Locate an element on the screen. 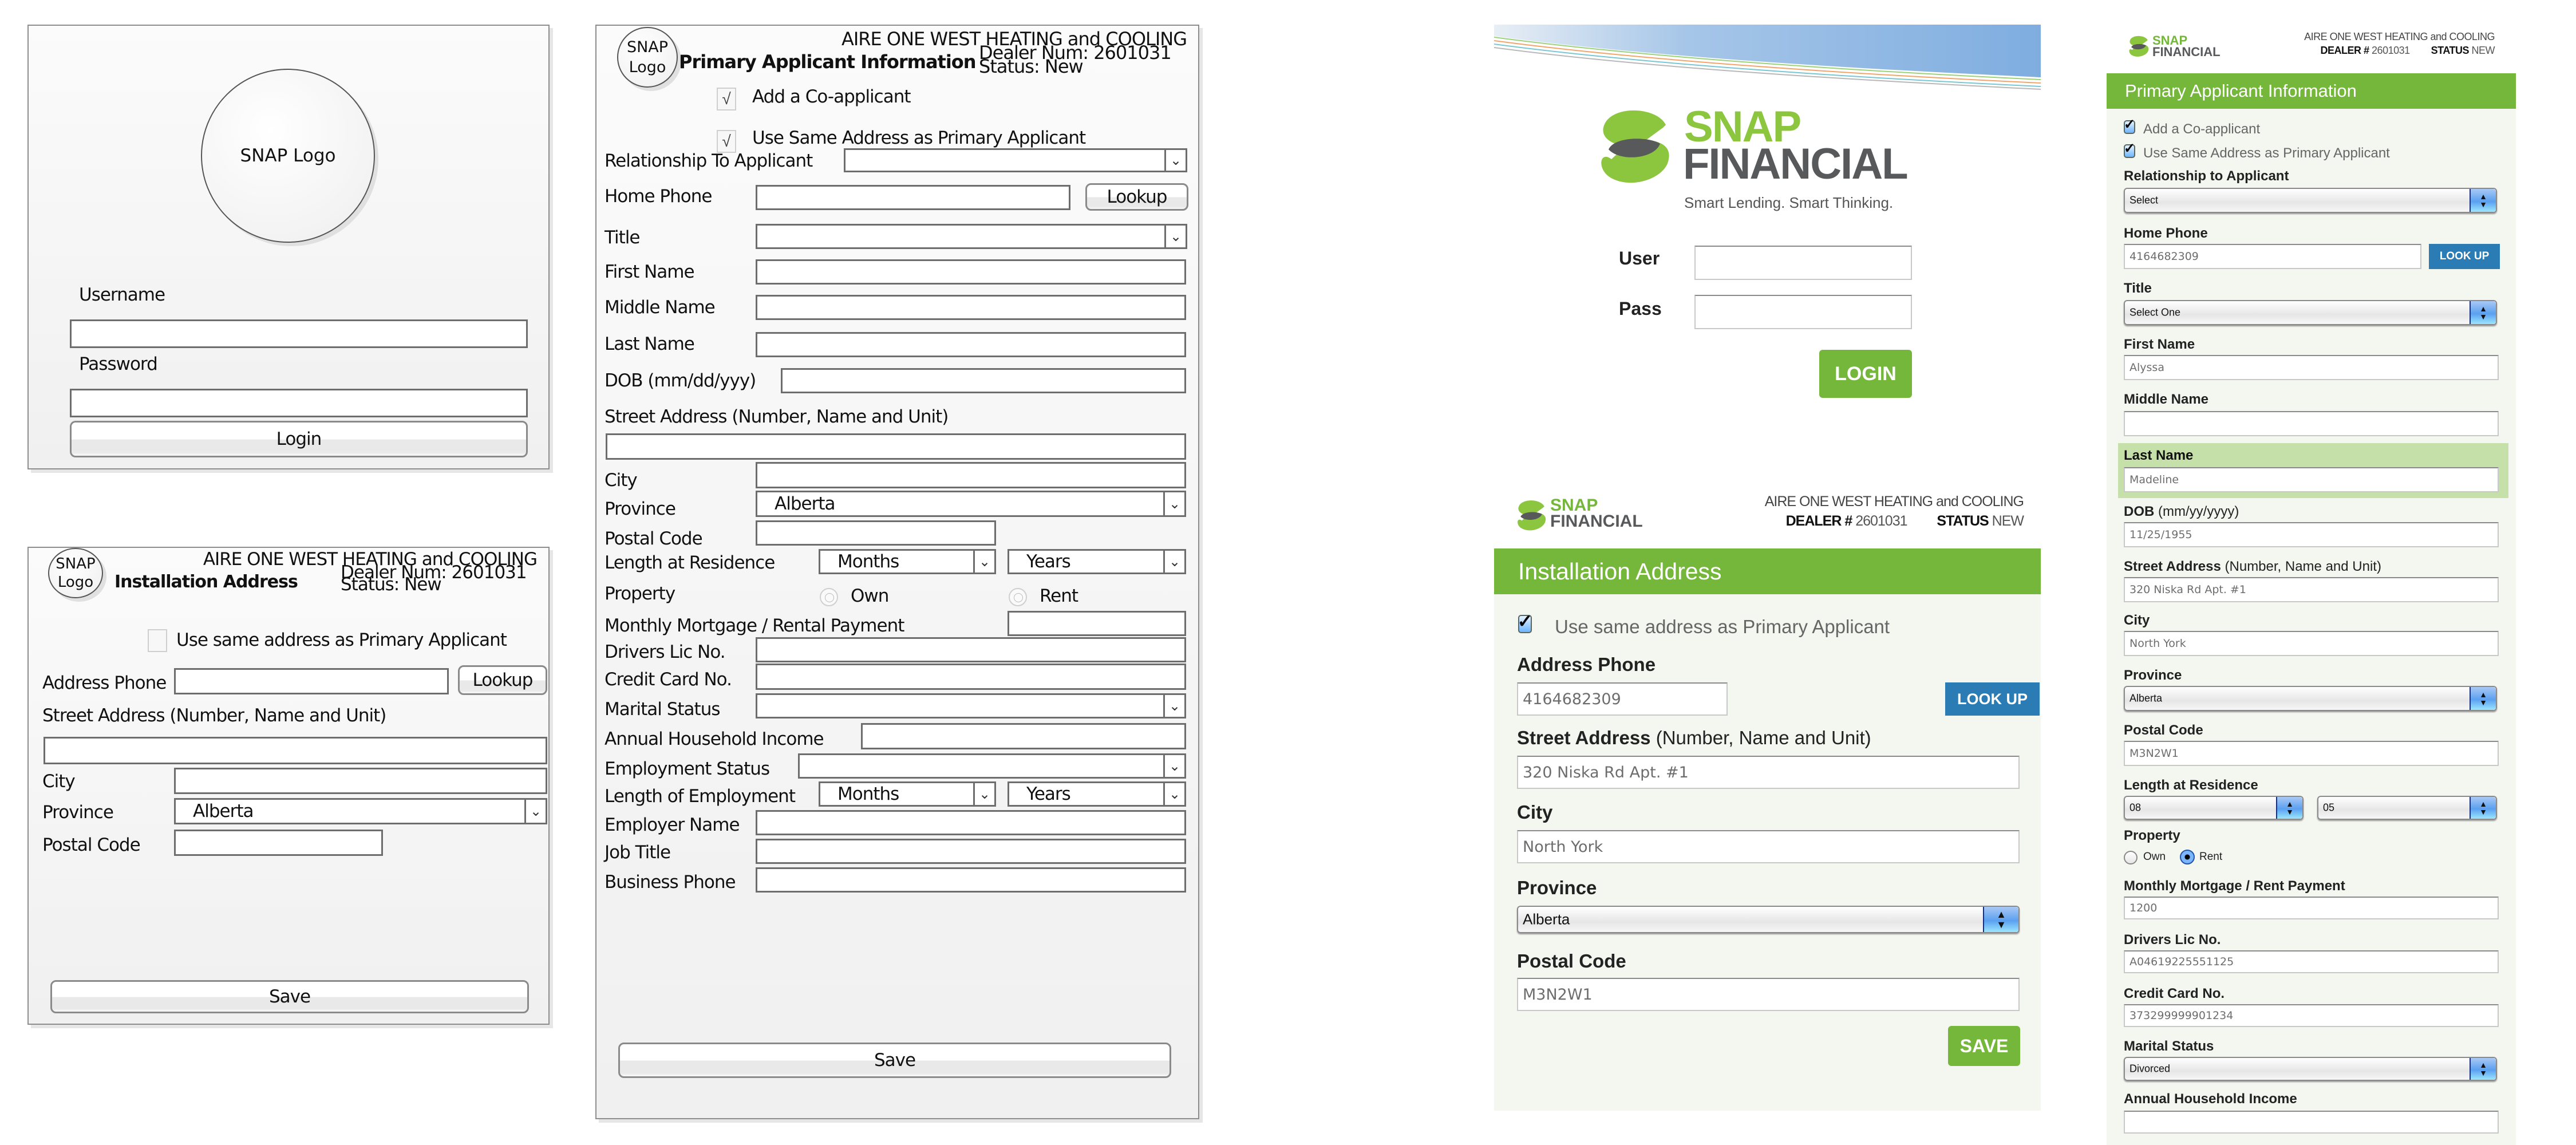  residence-months-select: 08 ▲ ▼ is located at coordinates (2214, 808).